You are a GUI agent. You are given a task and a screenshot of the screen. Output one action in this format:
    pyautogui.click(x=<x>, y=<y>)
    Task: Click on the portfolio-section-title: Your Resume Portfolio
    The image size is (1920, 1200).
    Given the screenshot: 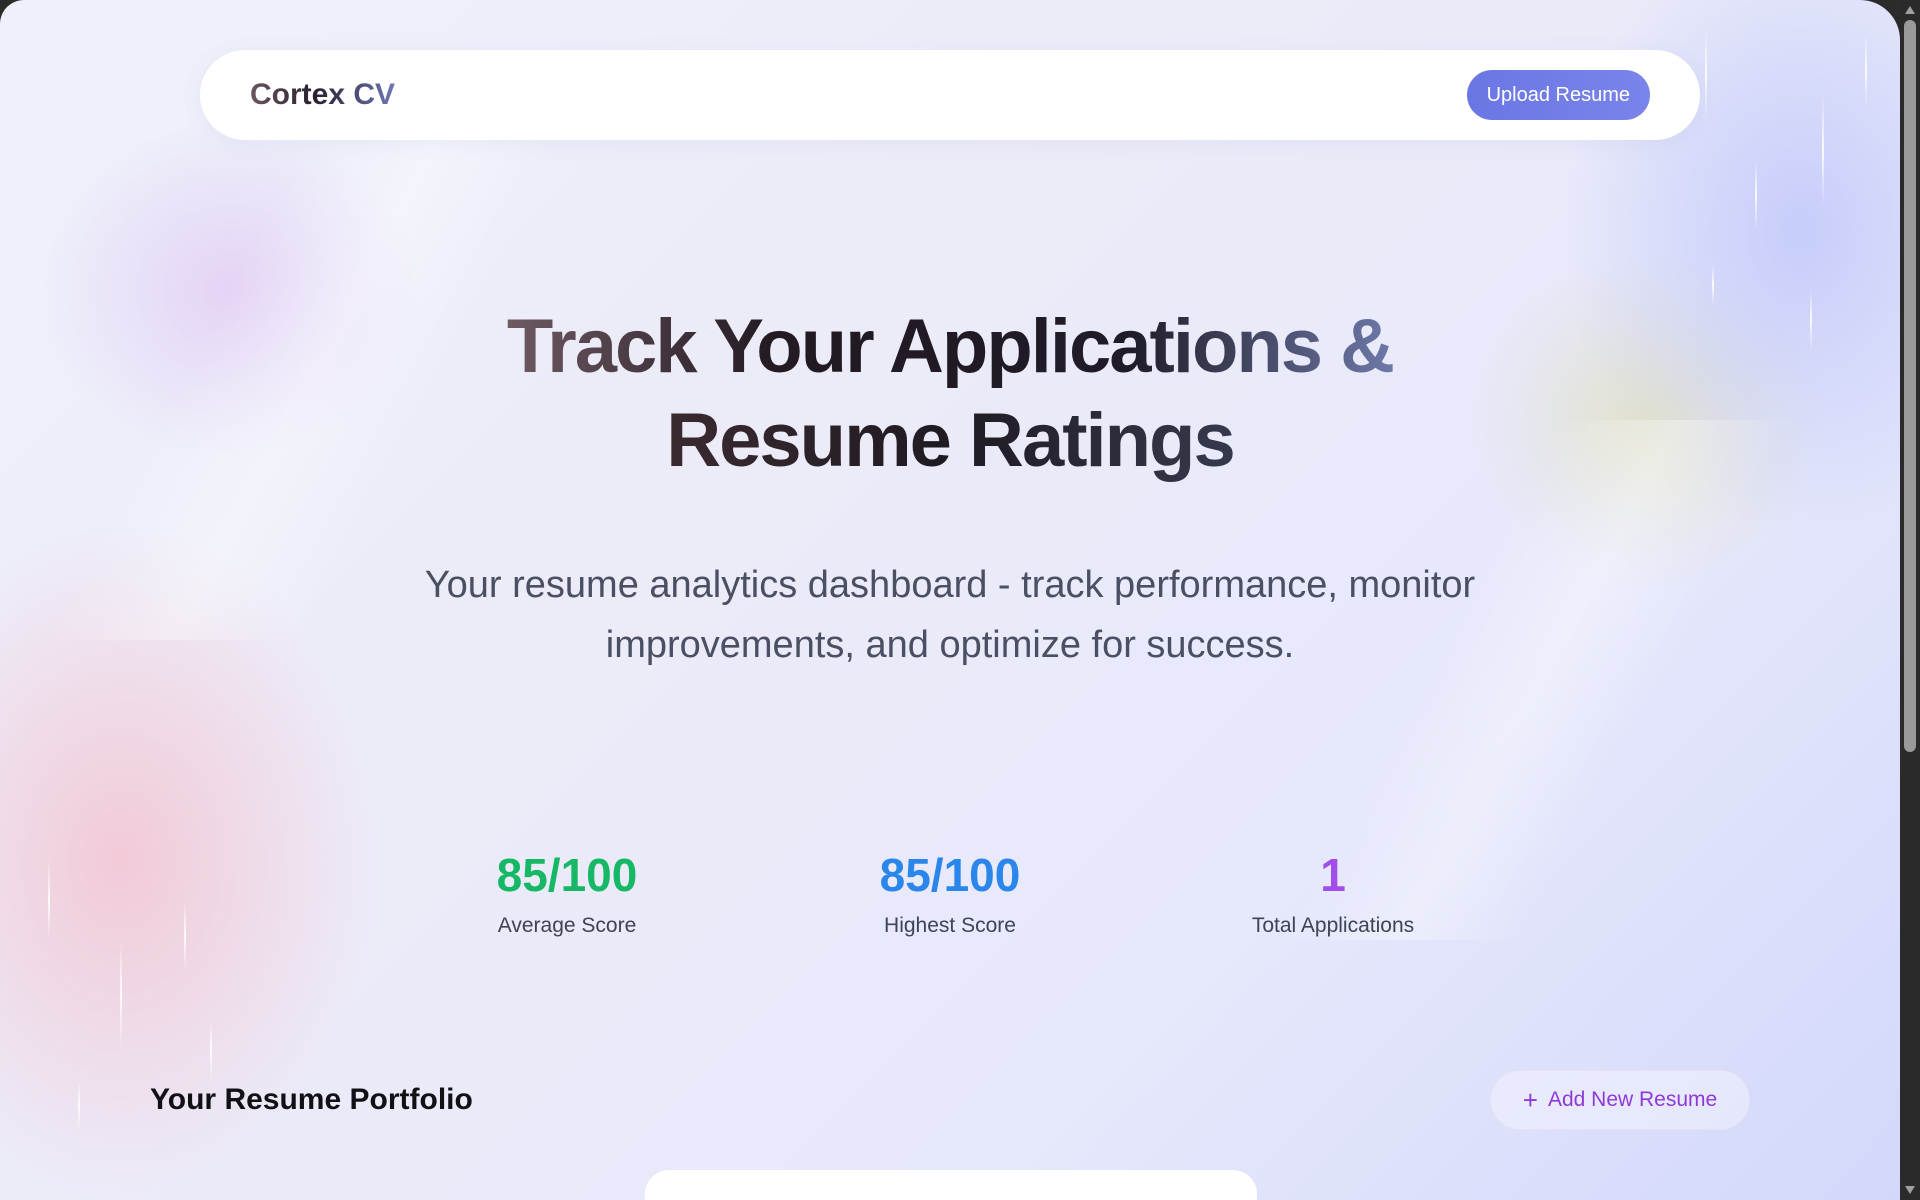 What is the action you would take?
    pyautogui.click(x=311, y=1099)
    